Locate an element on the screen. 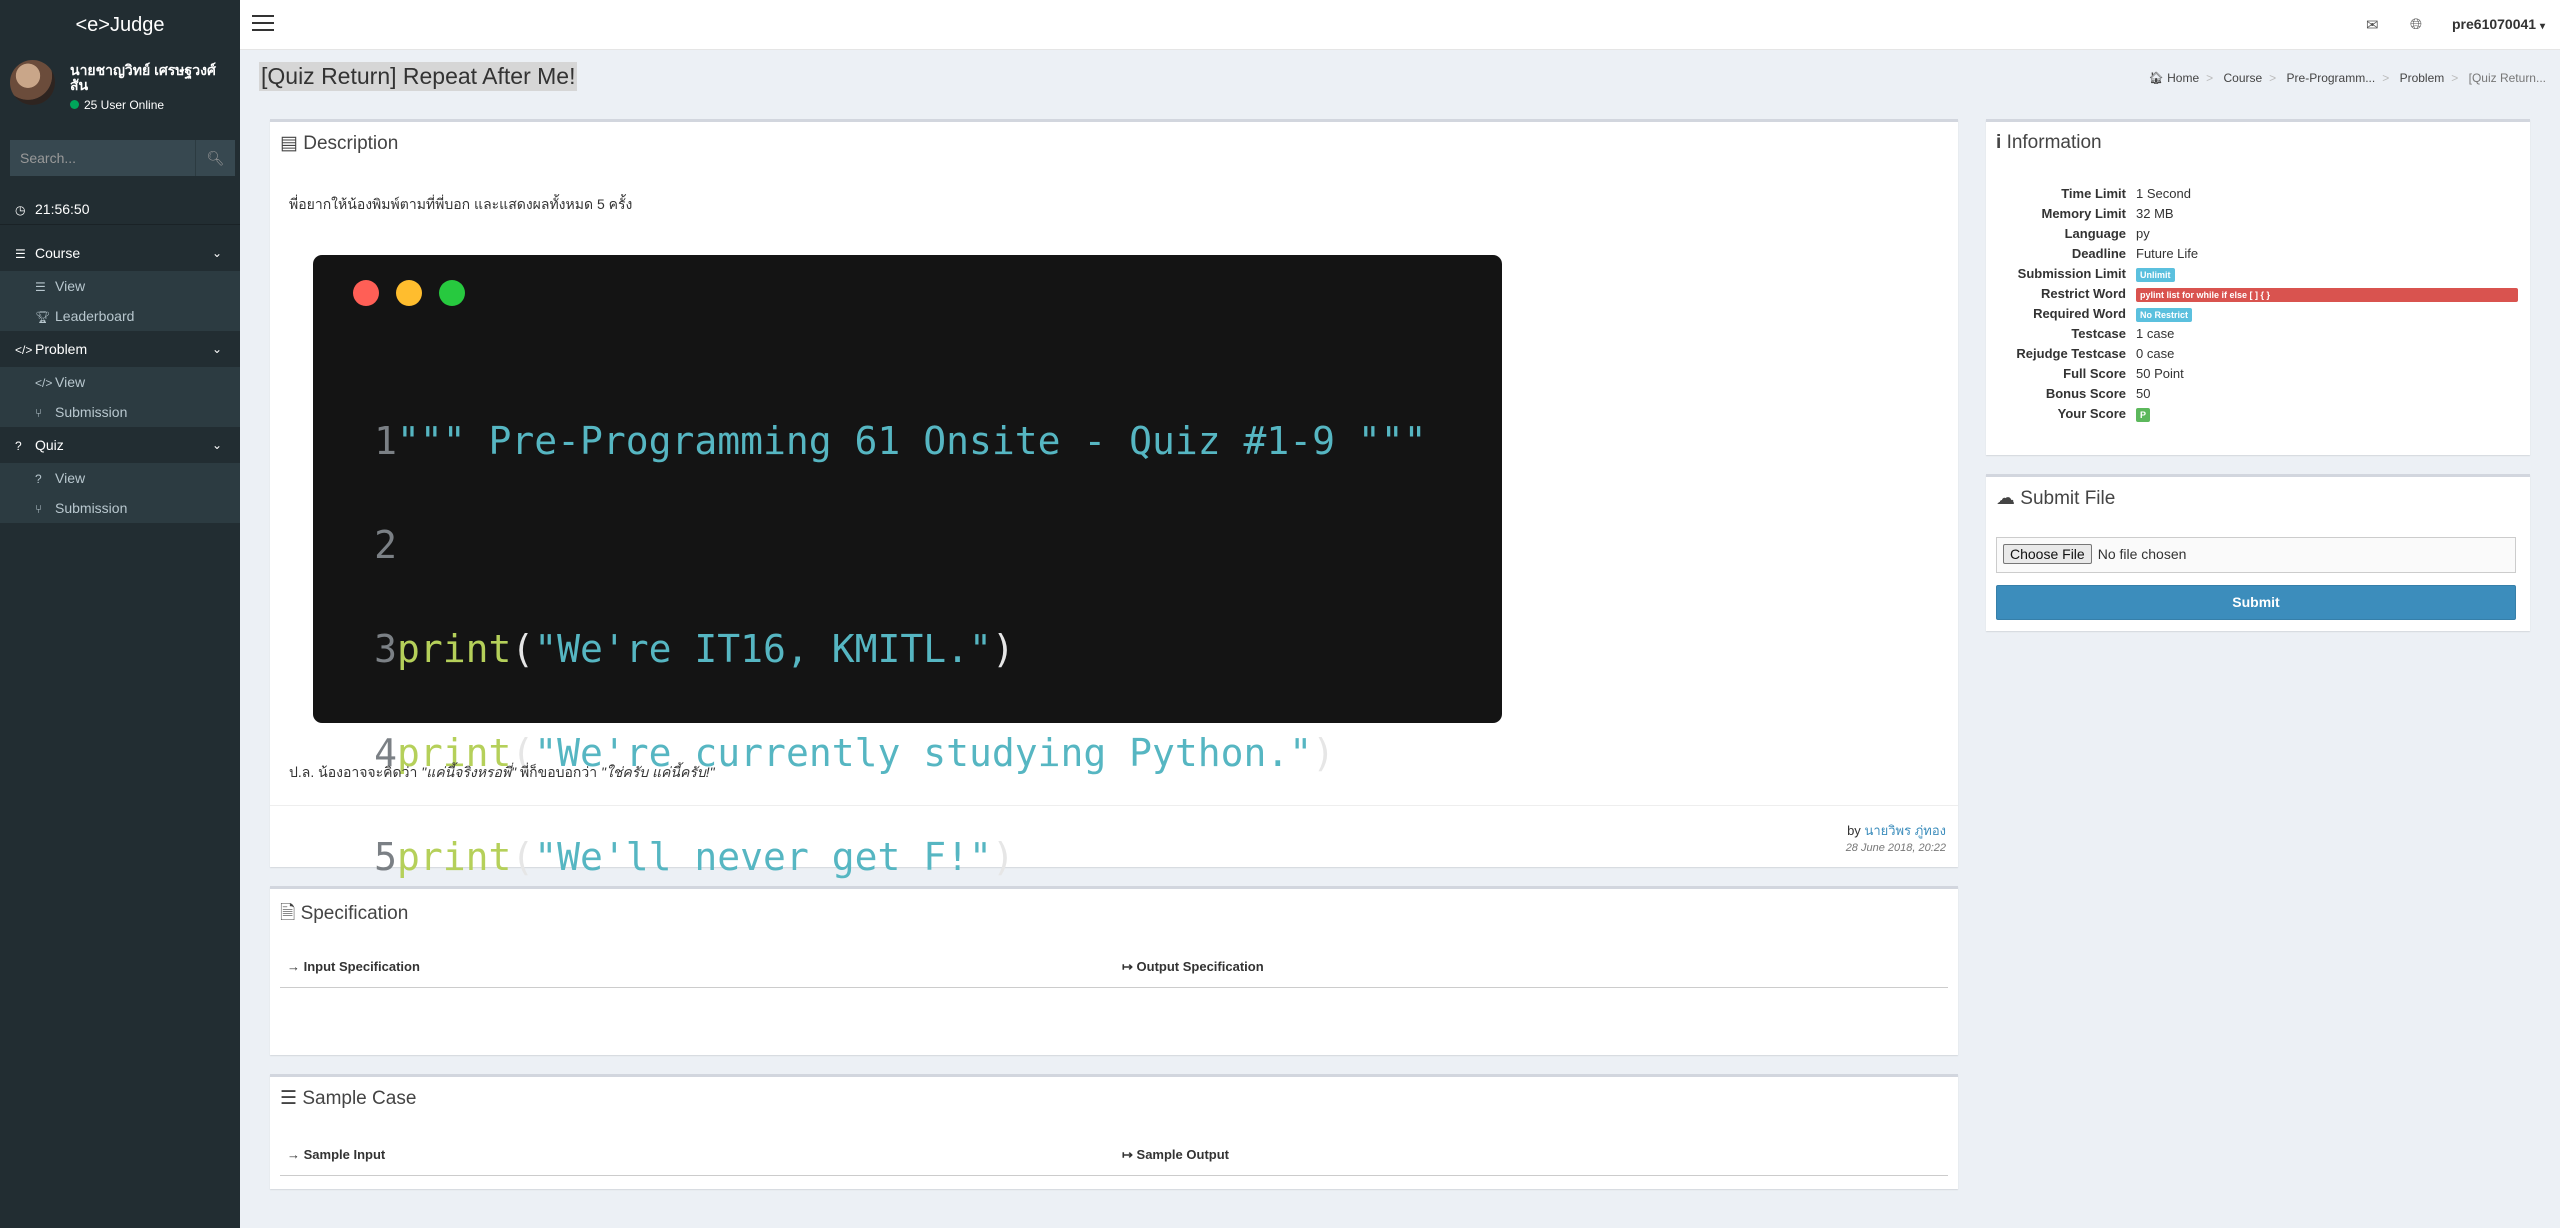 Image resolution: width=2560 pixels, height=1228 pixels. description-title: ▤ Description is located at coordinates (339, 143).